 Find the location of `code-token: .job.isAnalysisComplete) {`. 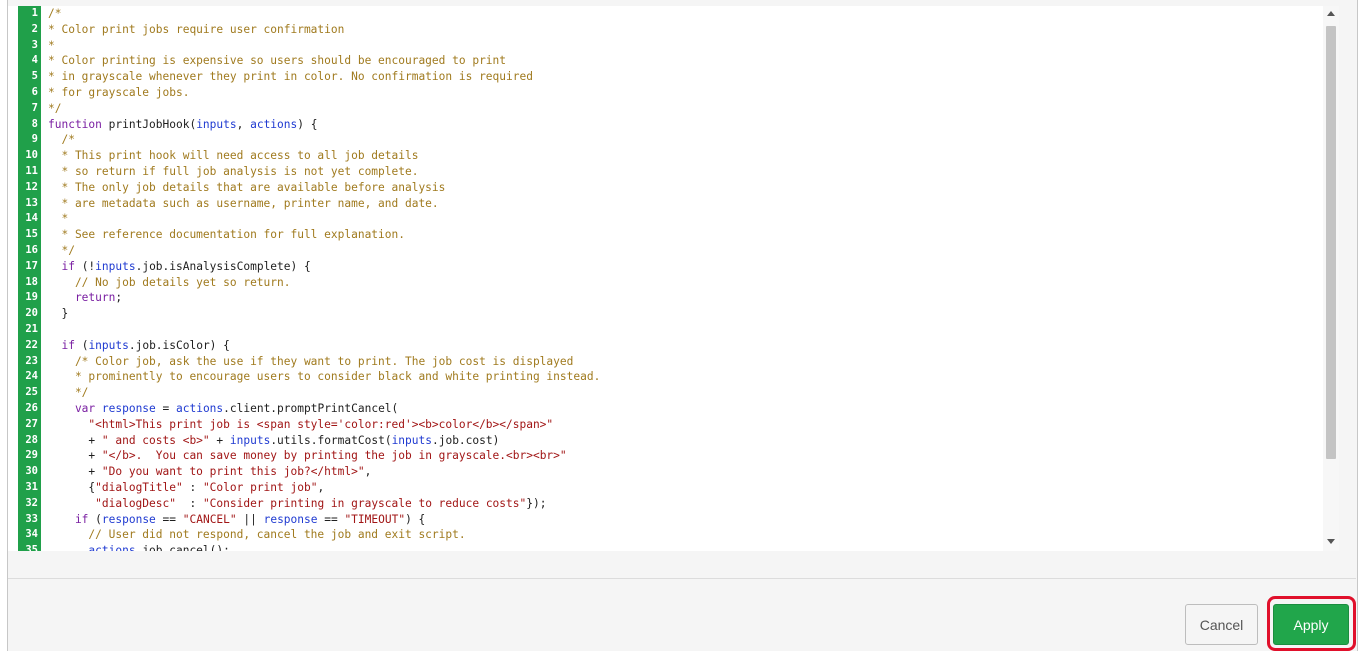

code-token: .job.isAnalysisComplete) { is located at coordinates (223, 266).